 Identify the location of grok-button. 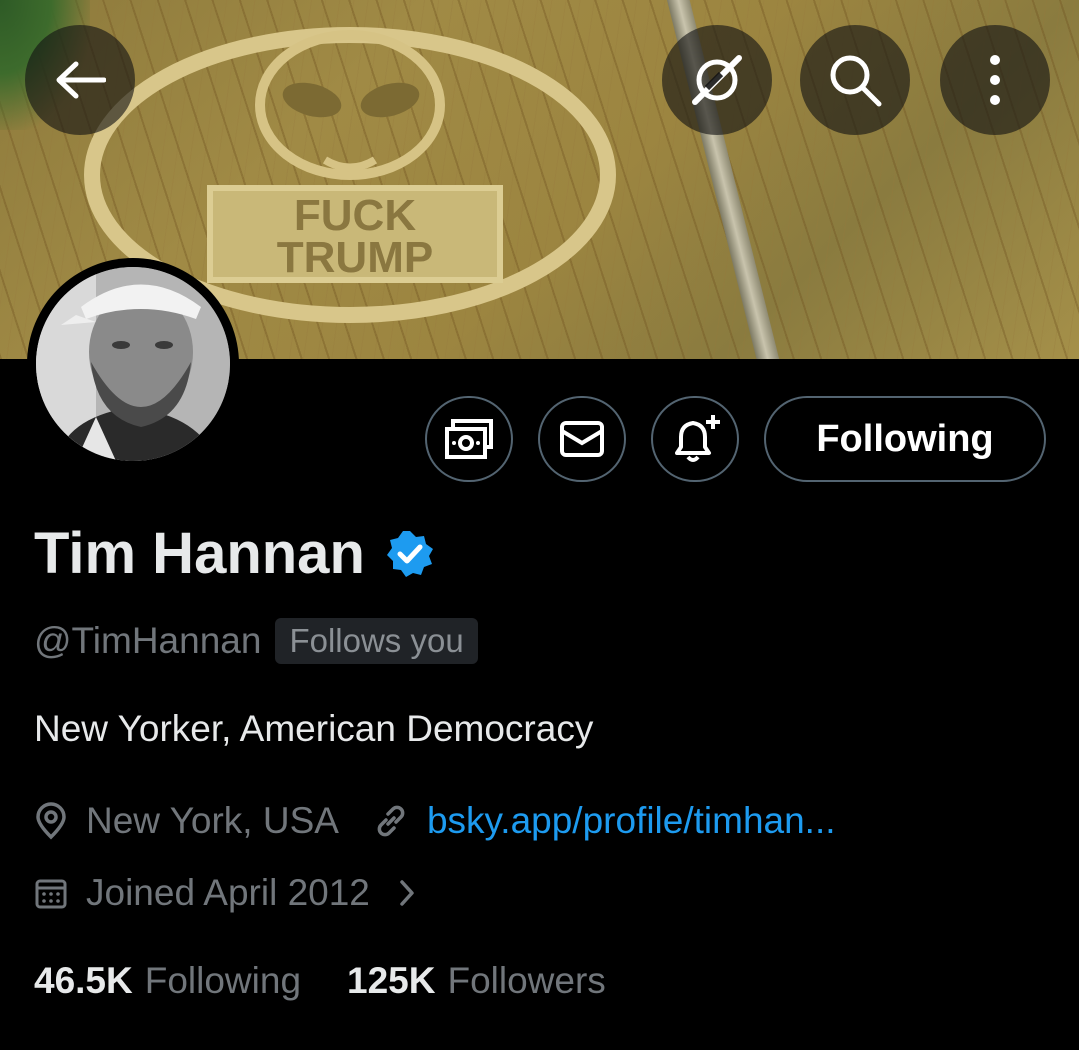
(717, 80).